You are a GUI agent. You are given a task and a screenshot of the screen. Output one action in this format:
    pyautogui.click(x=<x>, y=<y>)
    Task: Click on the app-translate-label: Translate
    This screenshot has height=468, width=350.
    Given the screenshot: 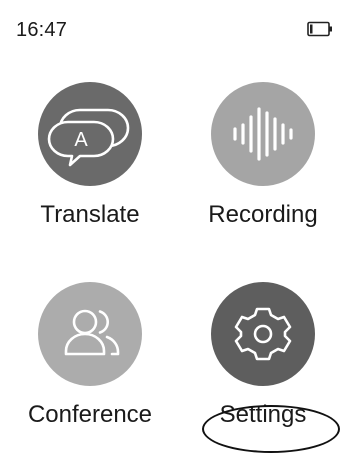 What is the action you would take?
    pyautogui.click(x=90, y=215)
    